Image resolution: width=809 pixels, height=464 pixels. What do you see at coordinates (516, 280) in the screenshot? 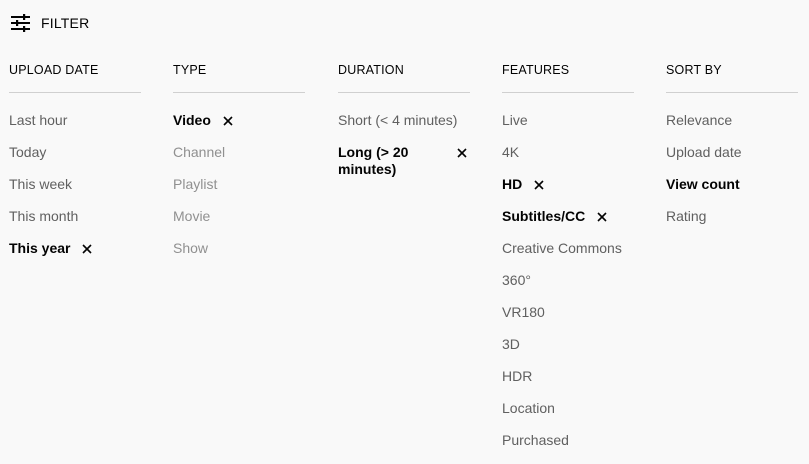
I see `filter-option-label: 360°` at bounding box center [516, 280].